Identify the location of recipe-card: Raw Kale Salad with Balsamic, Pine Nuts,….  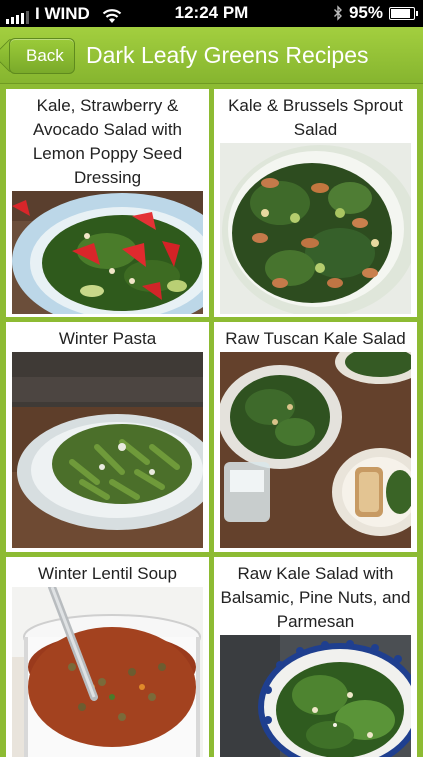
(315, 657).